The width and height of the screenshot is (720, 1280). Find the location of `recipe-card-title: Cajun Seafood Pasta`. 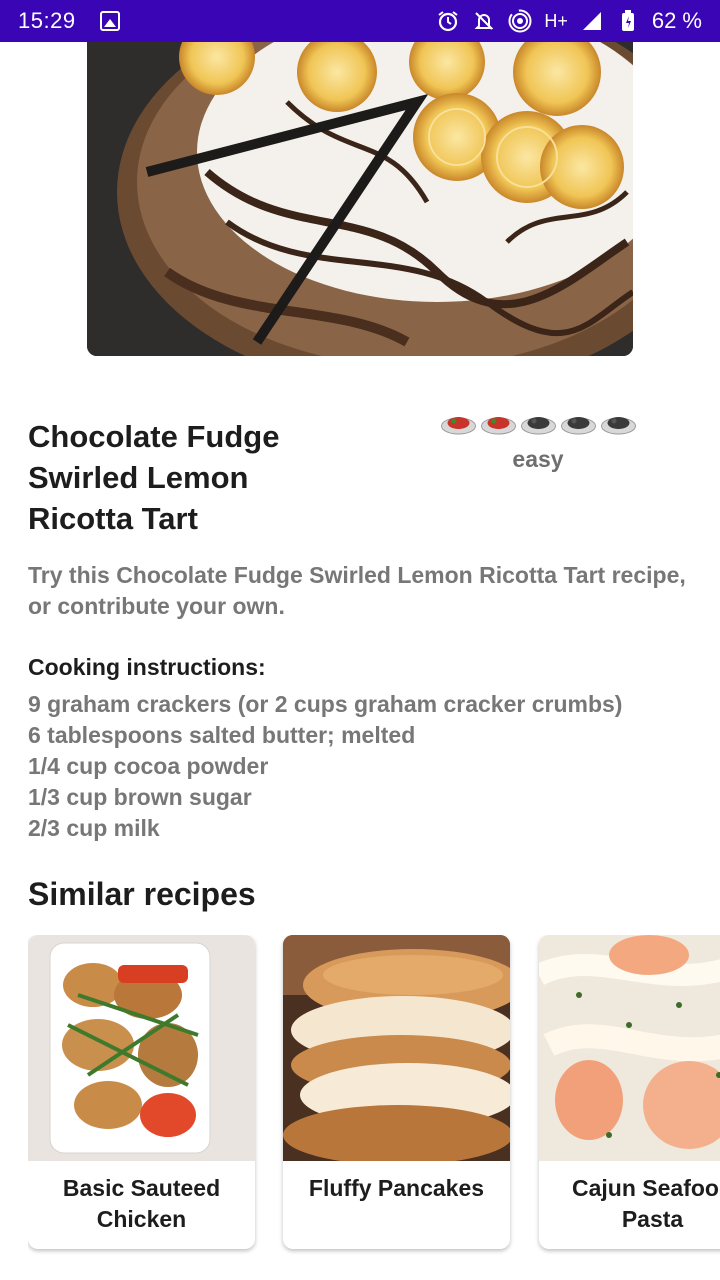

recipe-card-title: Cajun Seafood Pasta is located at coordinates (645, 1203).